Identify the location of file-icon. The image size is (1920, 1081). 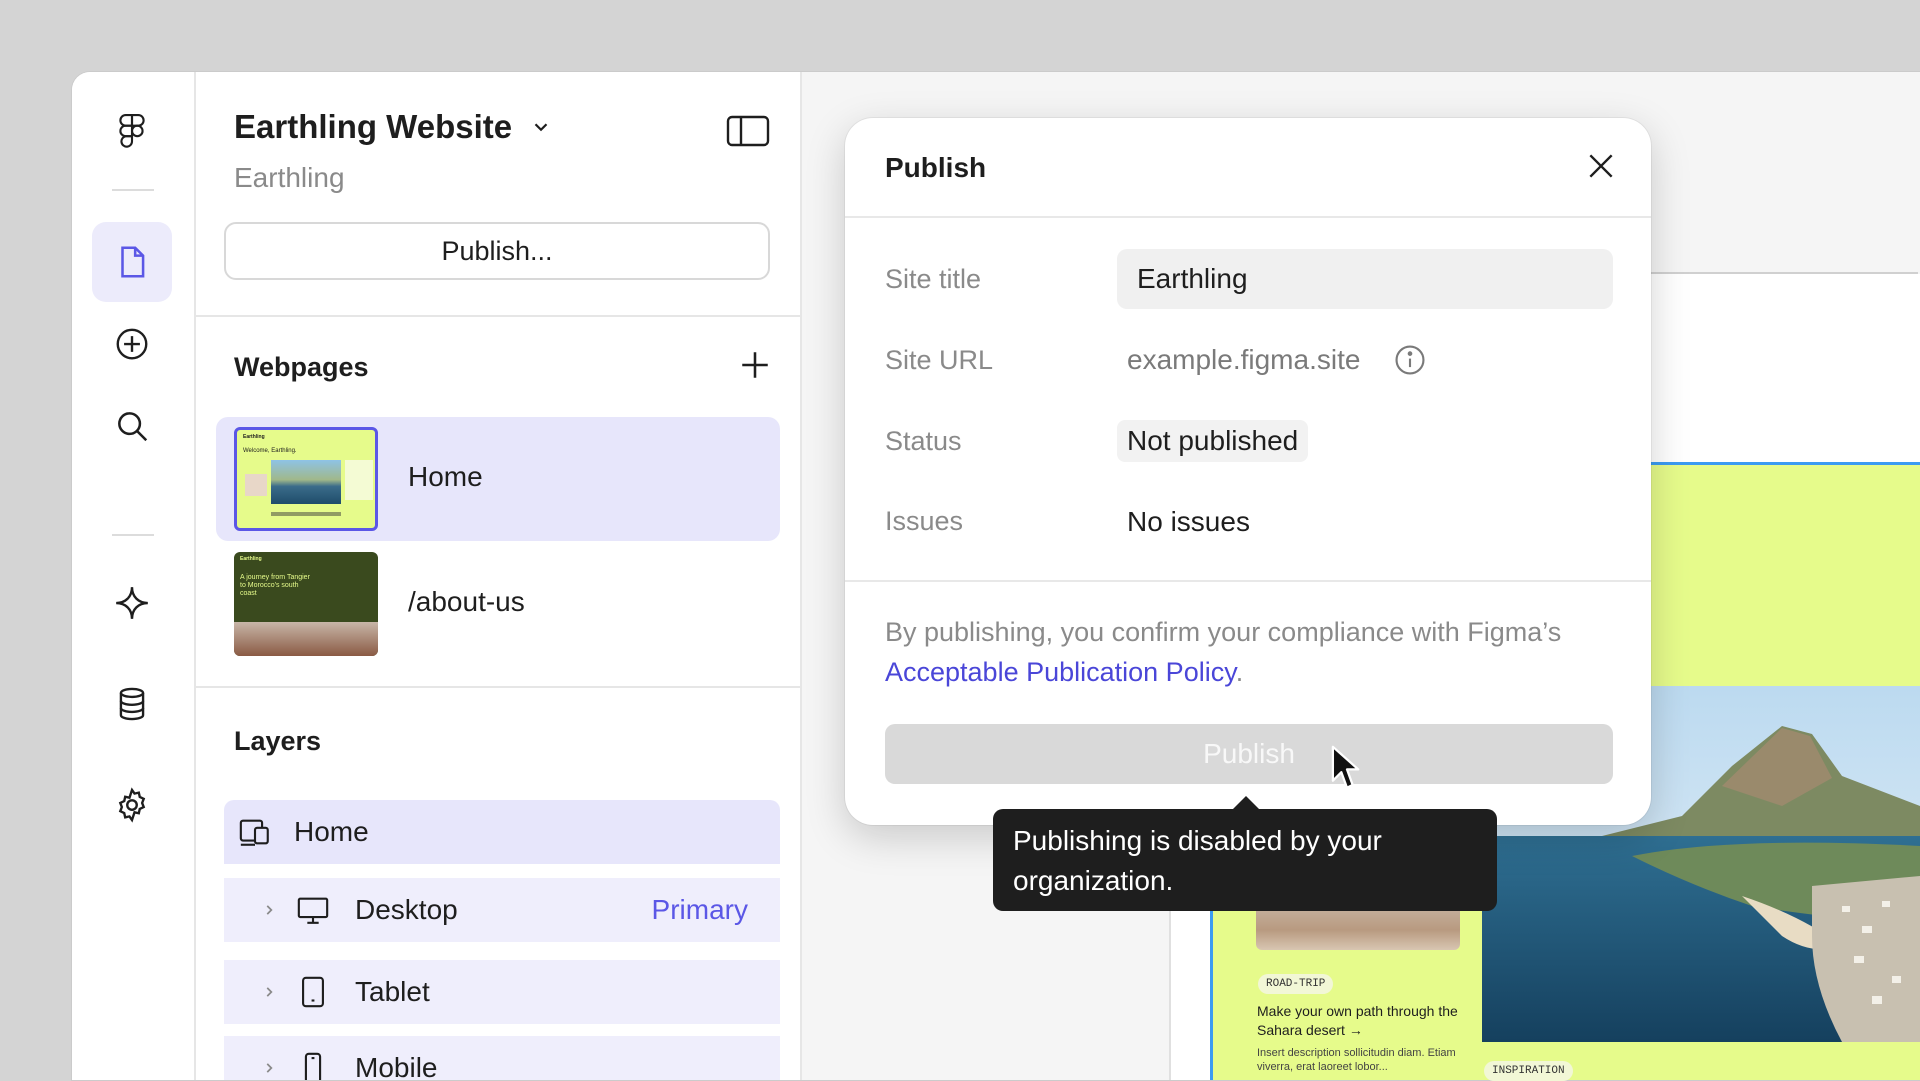
(133, 262).